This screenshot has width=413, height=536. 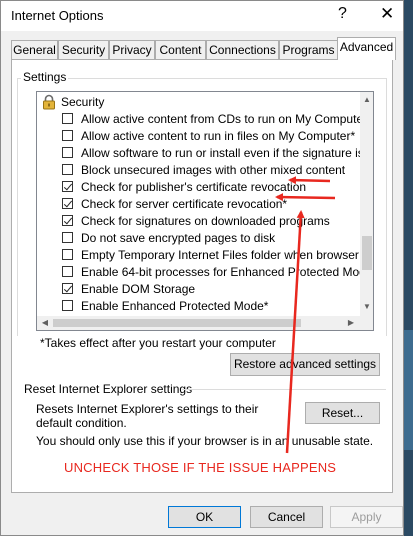 What do you see at coordinates (83, 102) in the screenshot?
I see `category-label: Security` at bounding box center [83, 102].